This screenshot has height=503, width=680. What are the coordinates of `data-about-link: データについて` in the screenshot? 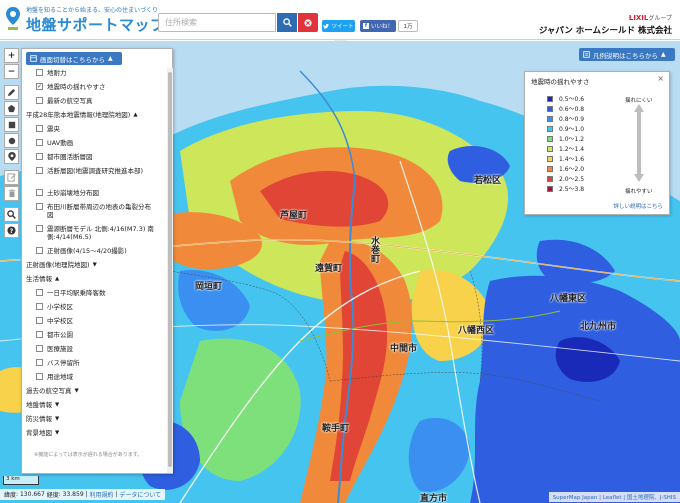 It's located at (140, 494).